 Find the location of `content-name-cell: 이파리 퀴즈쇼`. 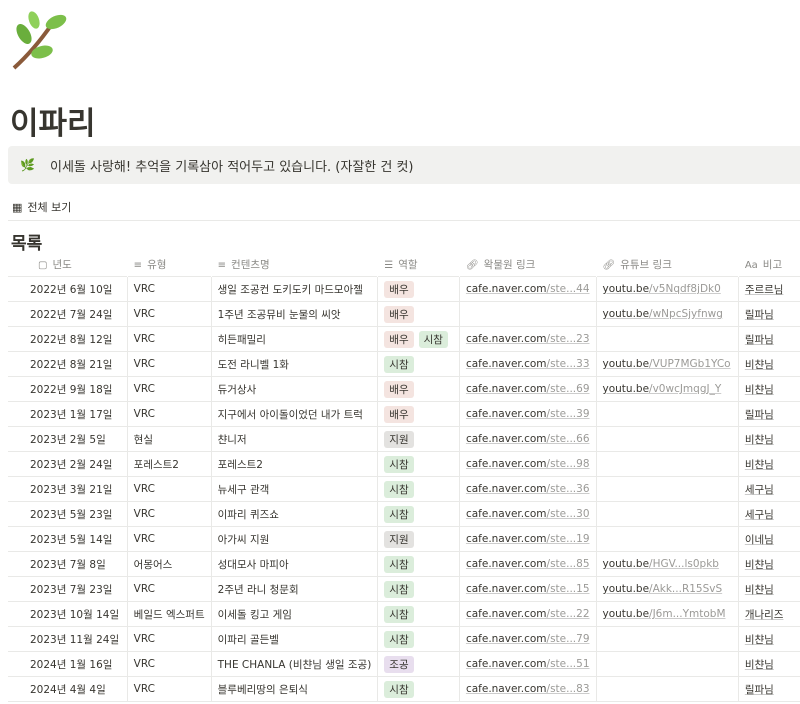

content-name-cell: 이파리 퀴즈쇼 is located at coordinates (295, 514).